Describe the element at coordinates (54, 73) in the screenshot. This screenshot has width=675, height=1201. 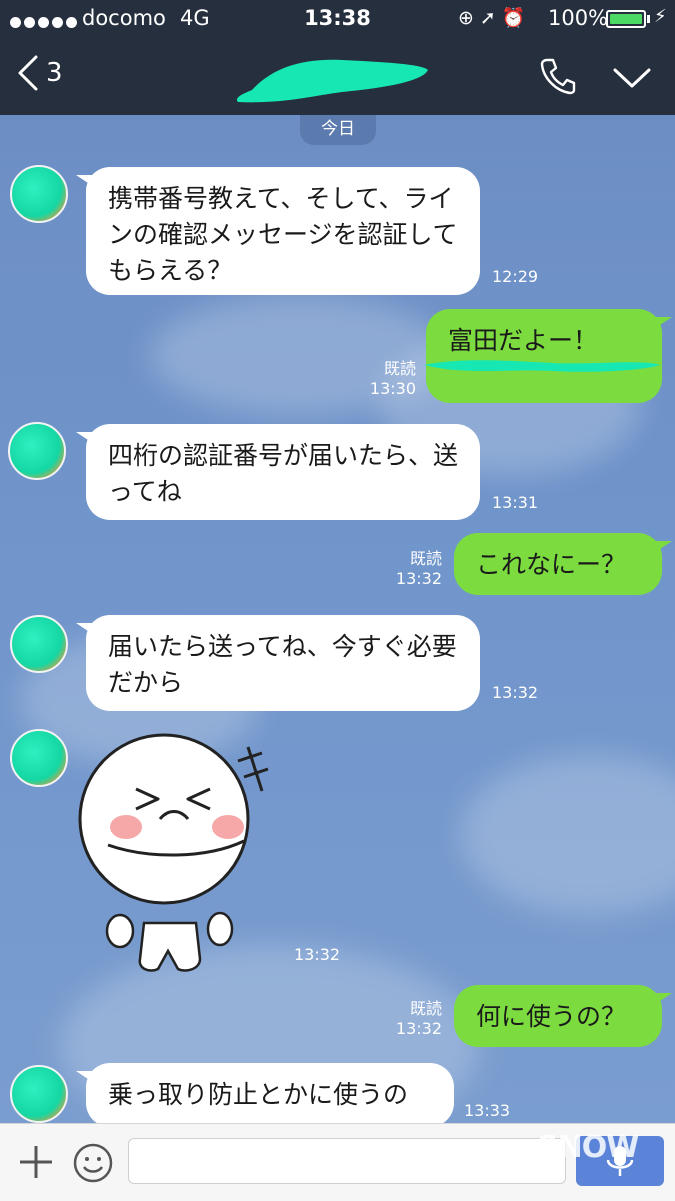
I see `unread-count: 3` at that location.